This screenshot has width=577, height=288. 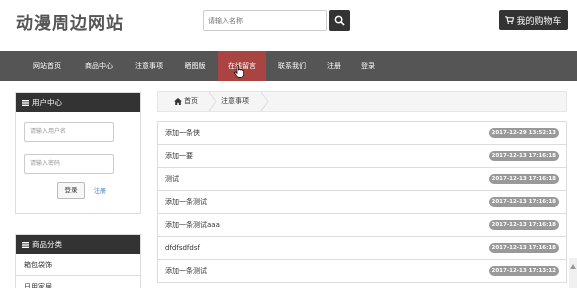 What do you see at coordinates (510, 20) in the screenshot?
I see `cart-icon` at bounding box center [510, 20].